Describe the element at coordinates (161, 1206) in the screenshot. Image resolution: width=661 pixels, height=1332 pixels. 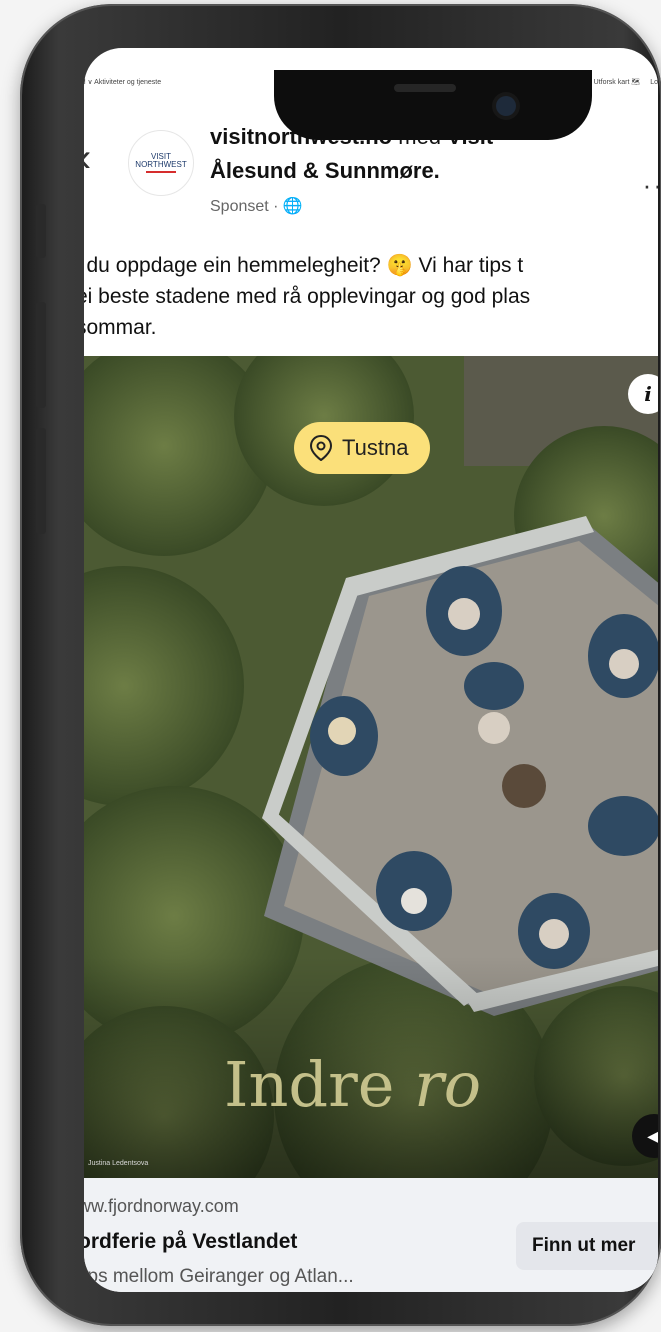
I see `cta-domain: ww.fjordnorway.com` at that location.